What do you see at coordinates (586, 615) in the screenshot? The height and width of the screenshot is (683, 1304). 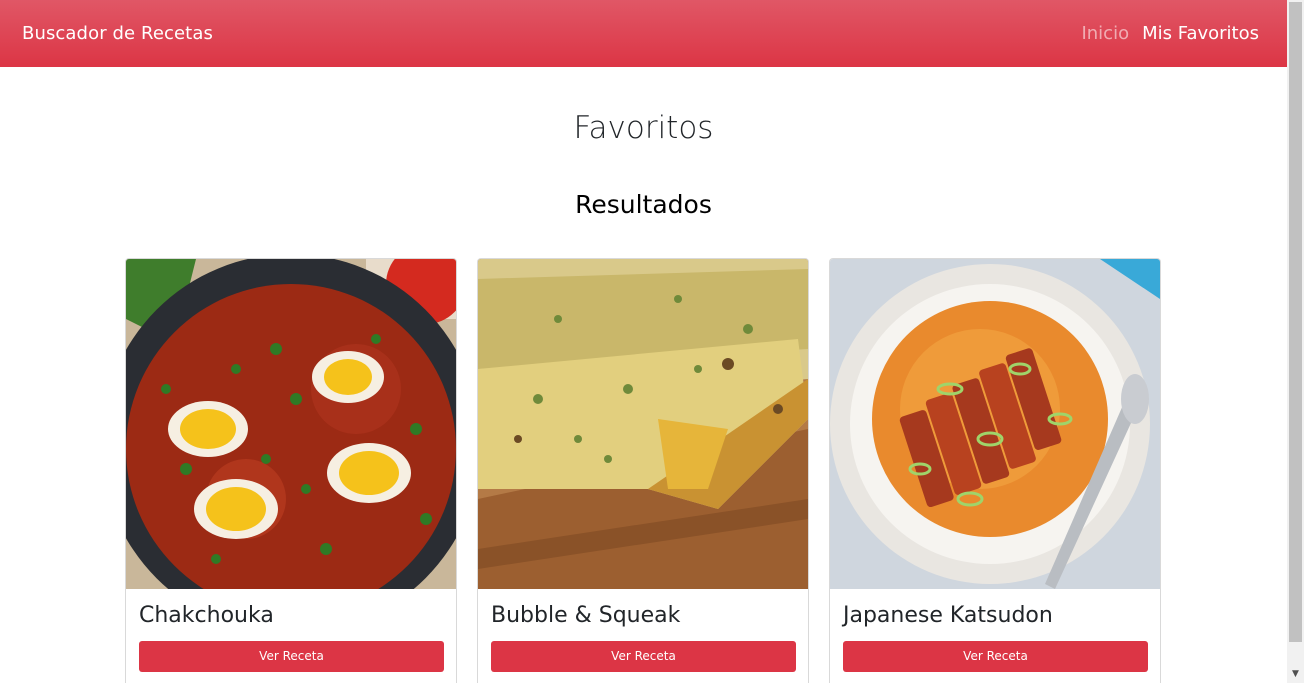 I see `recipe-title: Bubble & Squeak` at bounding box center [586, 615].